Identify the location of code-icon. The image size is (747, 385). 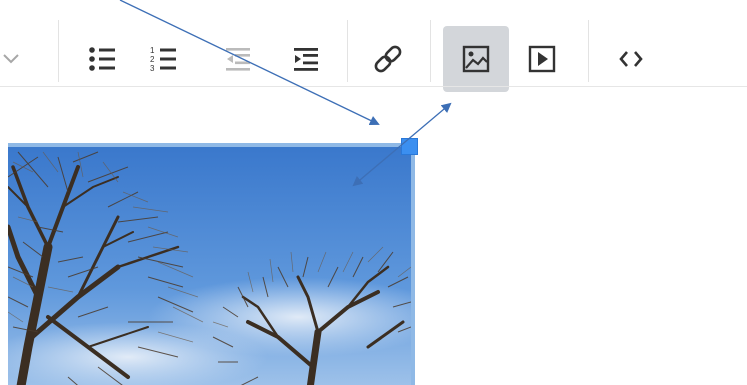
(631, 59).